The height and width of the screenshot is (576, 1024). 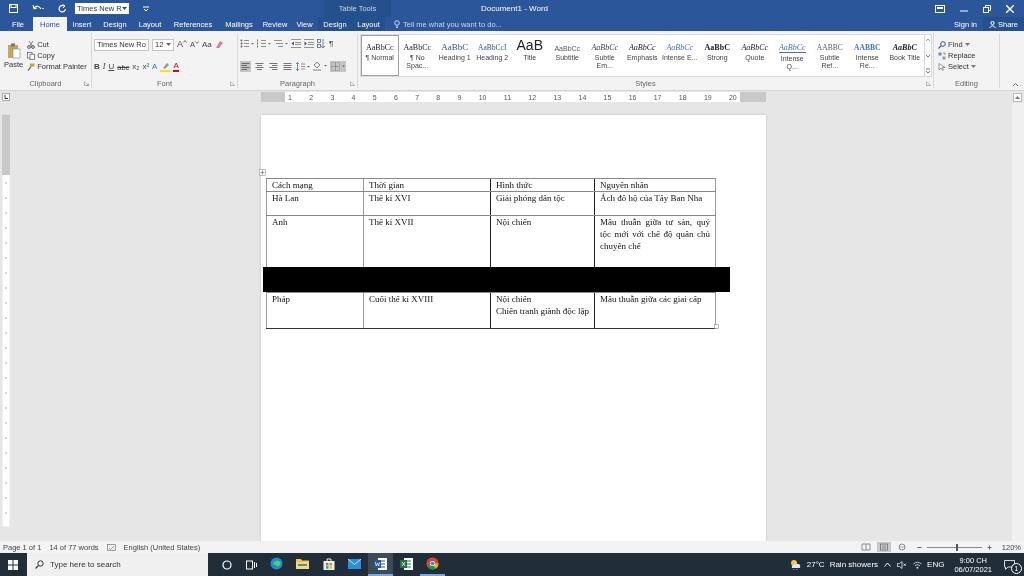 What do you see at coordinates (1009, 564) in the screenshot?
I see `message-icon` at bounding box center [1009, 564].